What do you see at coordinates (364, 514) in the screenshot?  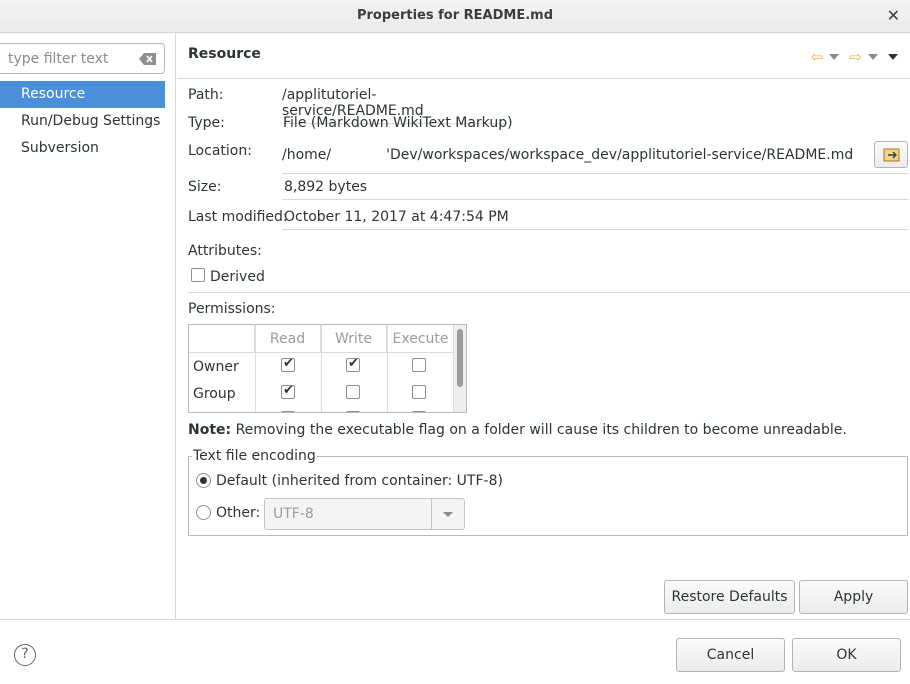 I see `encoding-select: UTF-8` at bounding box center [364, 514].